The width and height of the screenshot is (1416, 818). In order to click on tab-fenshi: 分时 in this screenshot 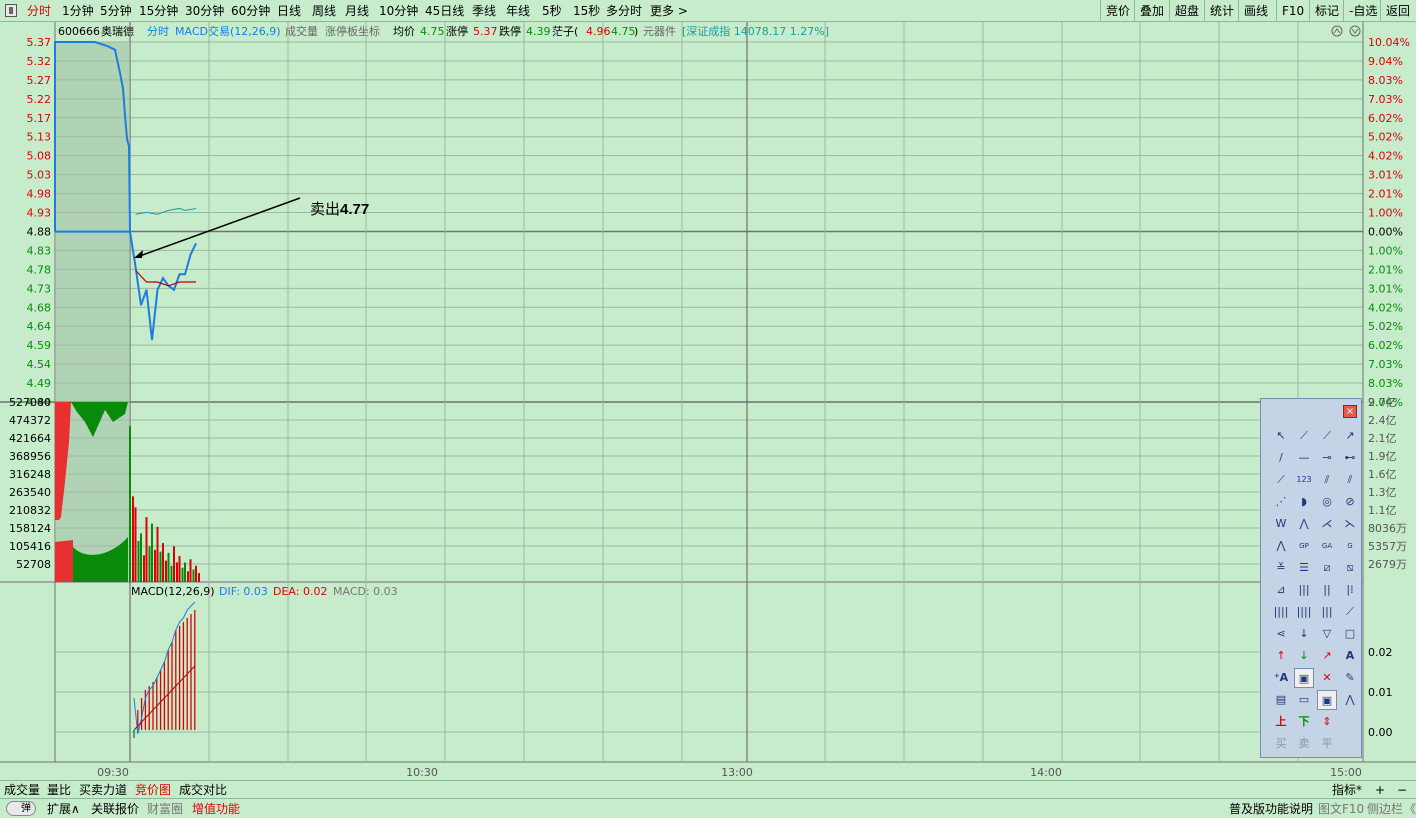, I will do `click(39, 11)`.